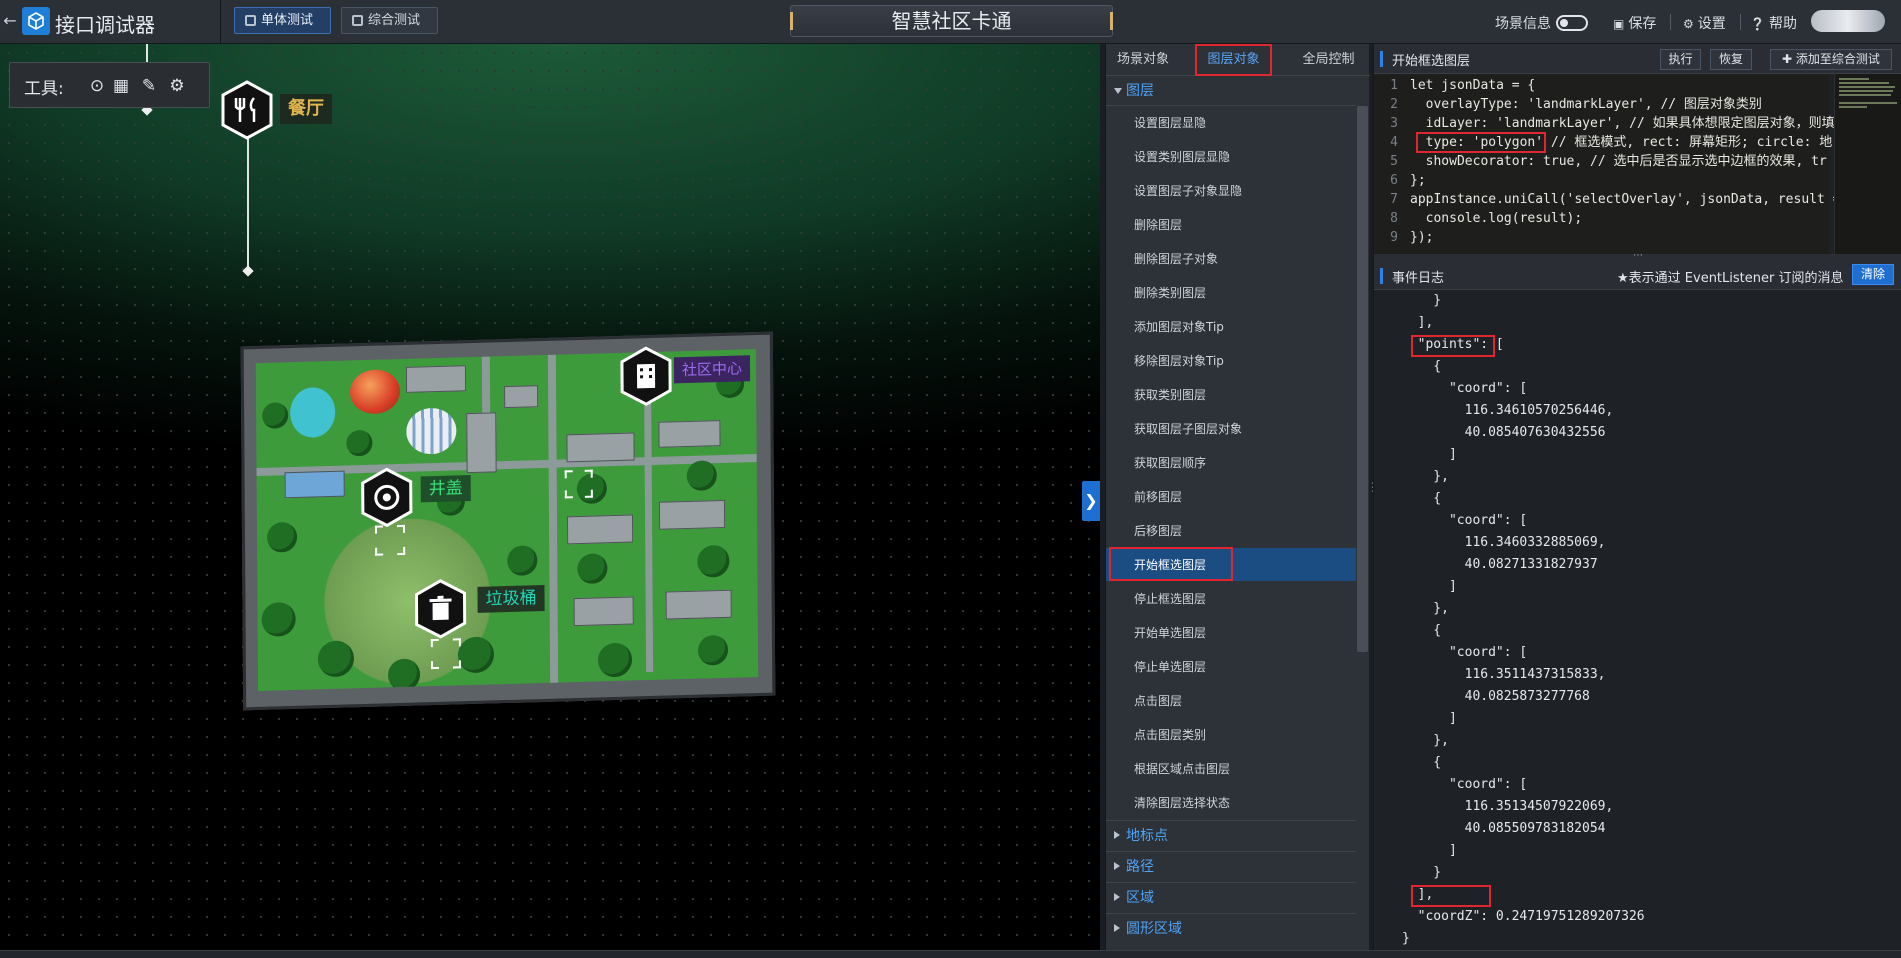  Describe the element at coordinates (436, 379) in the screenshot. I see `building` at that location.